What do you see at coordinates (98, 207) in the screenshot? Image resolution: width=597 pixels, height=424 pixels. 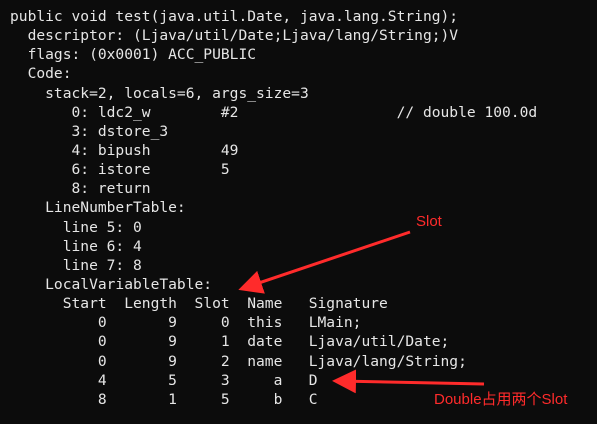 I see `code-line: LineNumberTable:` at bounding box center [98, 207].